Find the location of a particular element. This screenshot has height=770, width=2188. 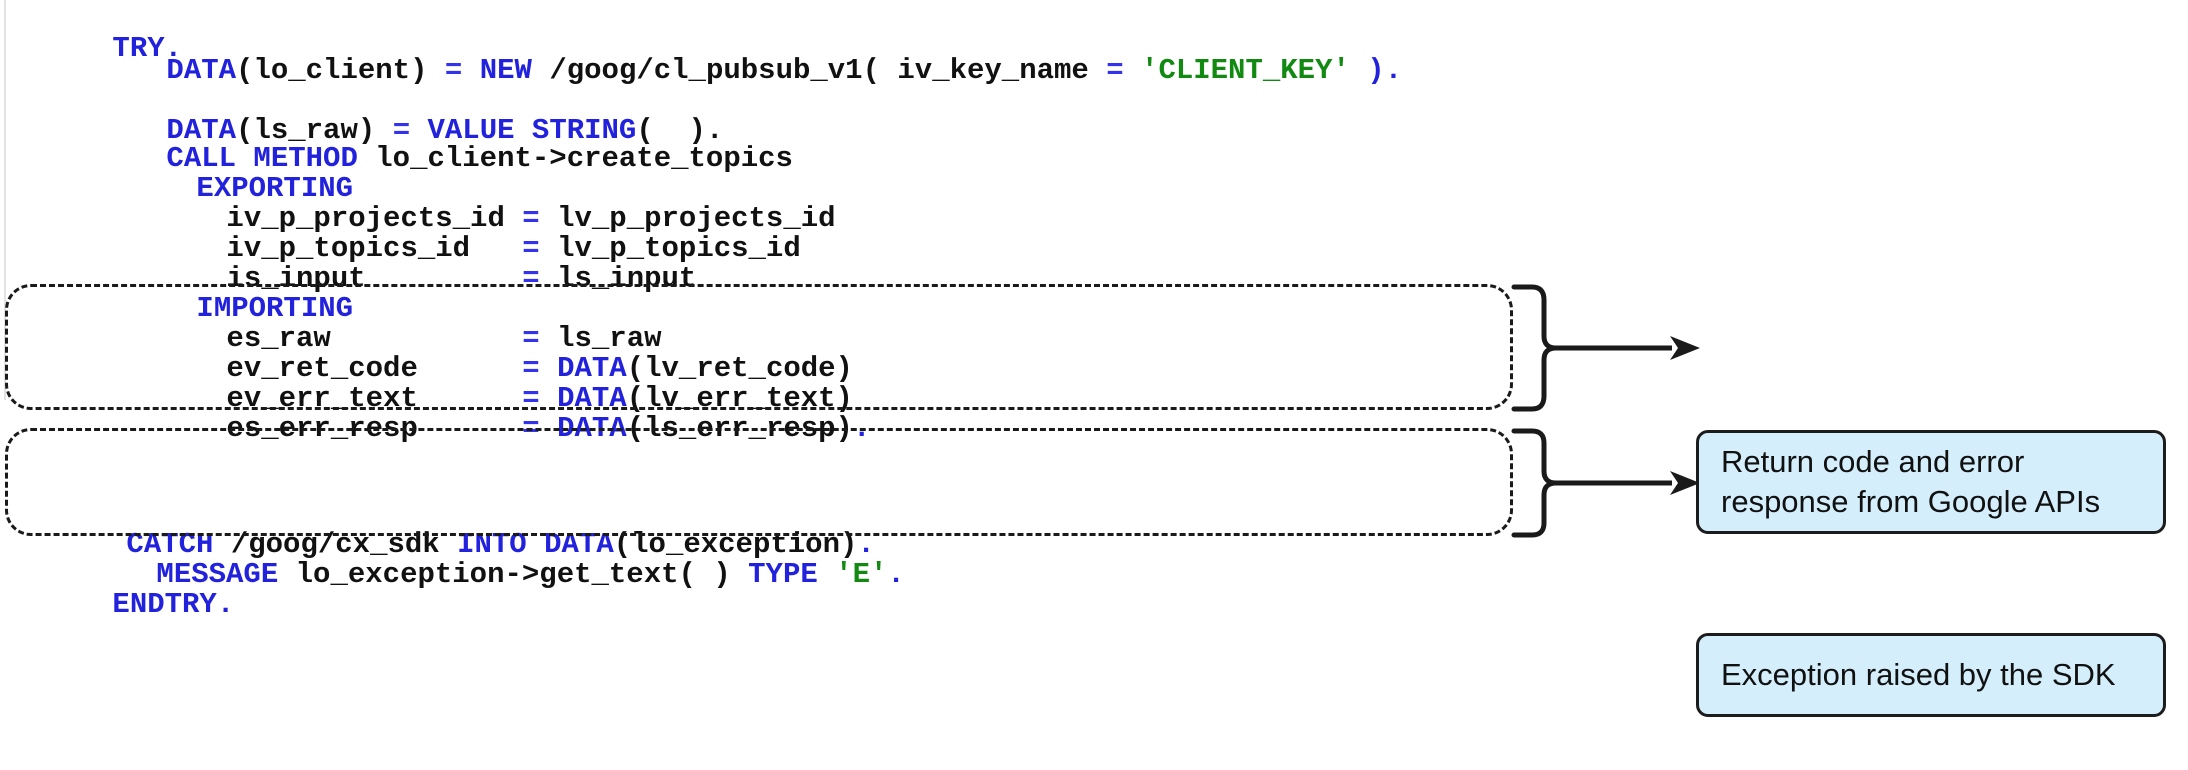

dashed-box-catch-block is located at coordinates (759, 482).